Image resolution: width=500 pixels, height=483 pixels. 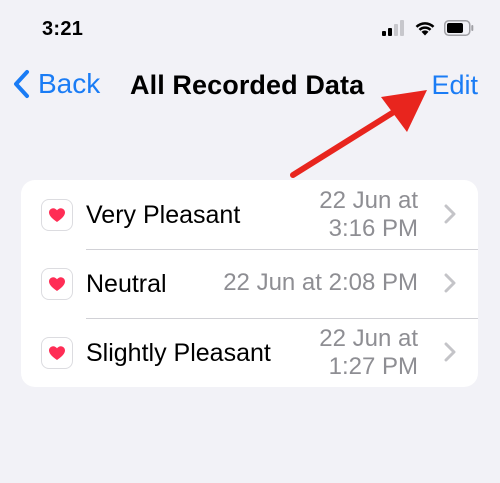 I want to click on list-item: Slightly Pleasant 22 Jun at 1:27 PM, so click(x=249, y=352).